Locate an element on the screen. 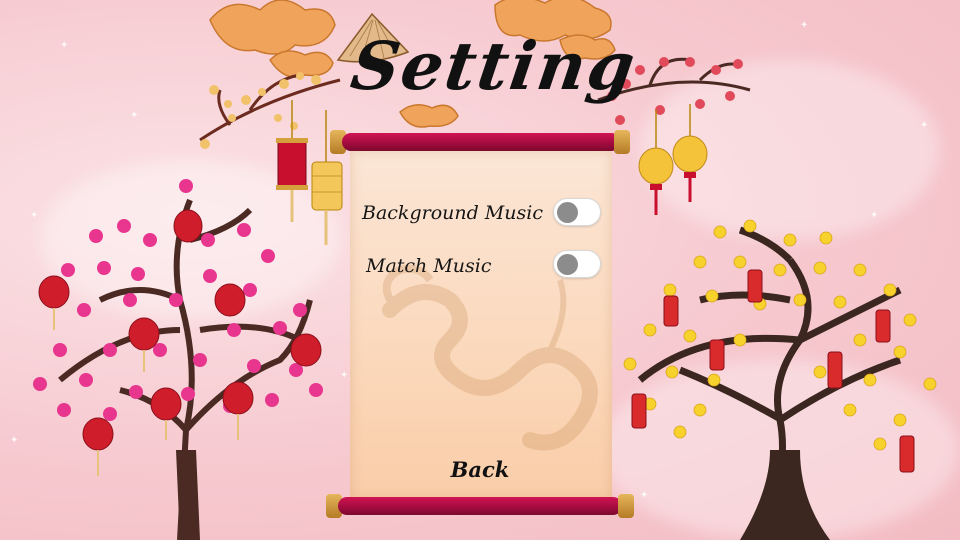  golden-cloud-icon is located at coordinates (272, 39).